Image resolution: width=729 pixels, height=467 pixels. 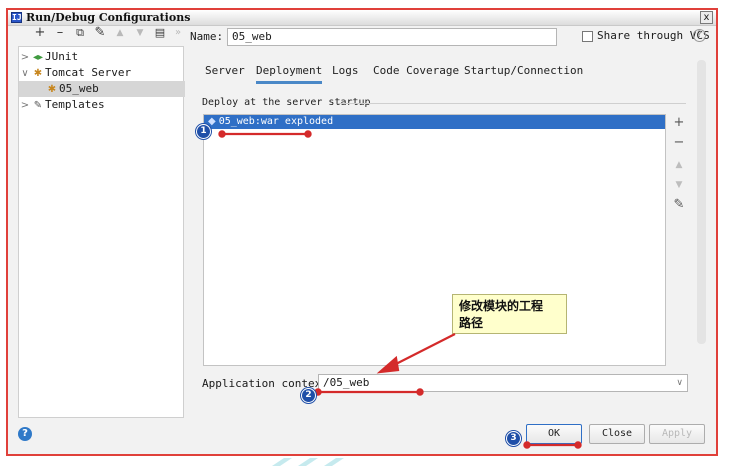 What do you see at coordinates (160, 33) in the screenshot?
I see `folder-icon: ▤` at bounding box center [160, 33].